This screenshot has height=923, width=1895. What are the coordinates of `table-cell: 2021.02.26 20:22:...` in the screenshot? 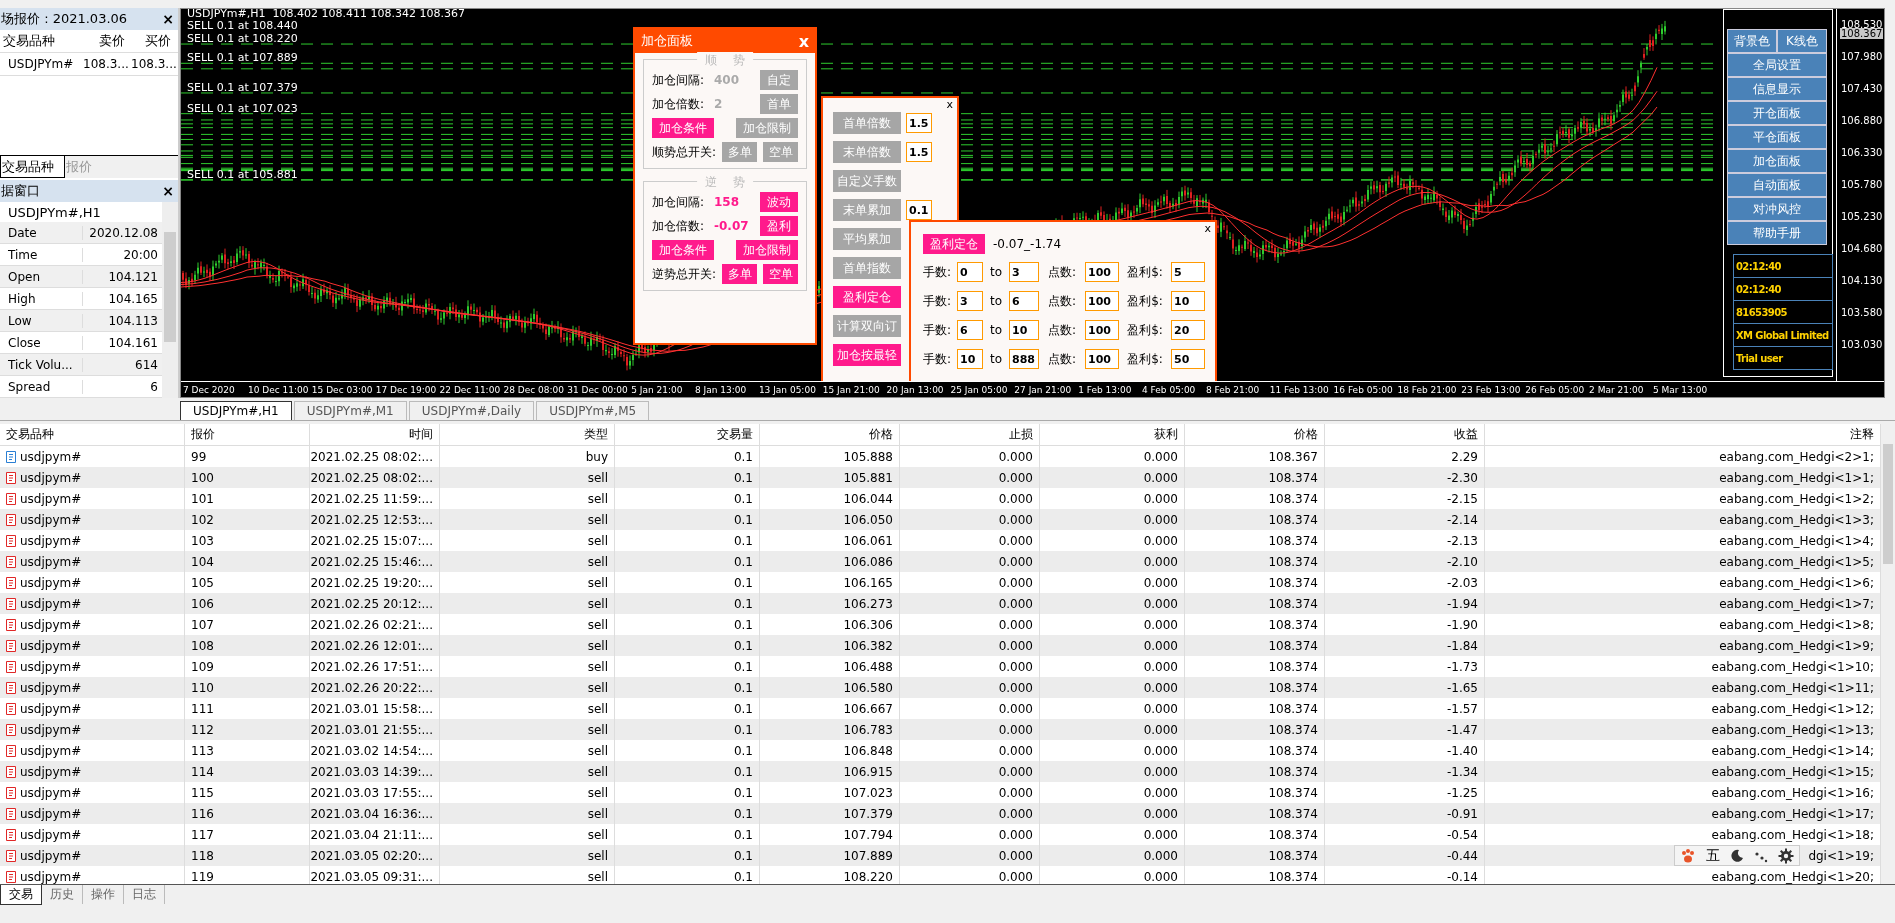 It's located at (371, 687).